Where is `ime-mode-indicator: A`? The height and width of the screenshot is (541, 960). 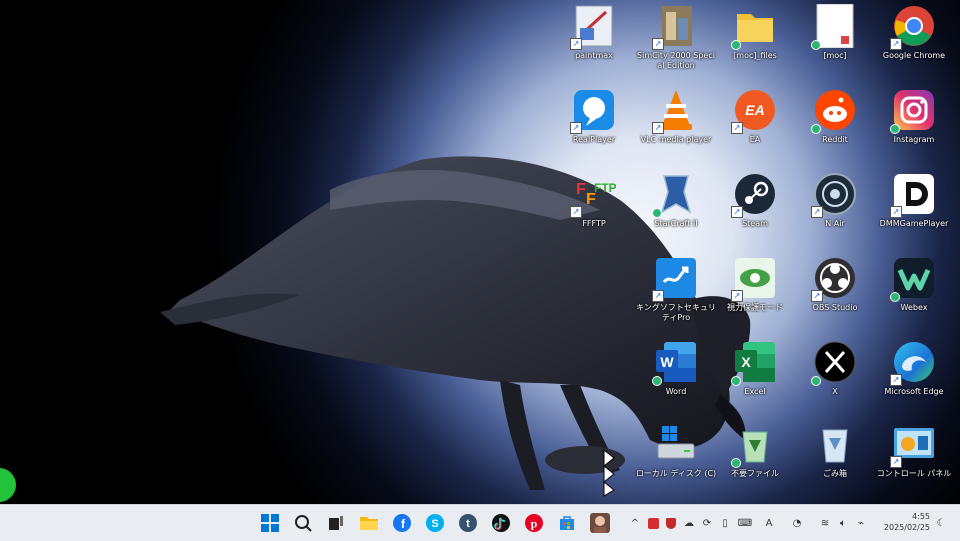 ime-mode-indicator: A is located at coordinates (769, 523).